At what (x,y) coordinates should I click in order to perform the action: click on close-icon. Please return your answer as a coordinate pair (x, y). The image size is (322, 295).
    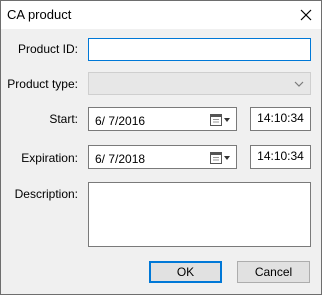
    Looking at the image, I should click on (306, 15).